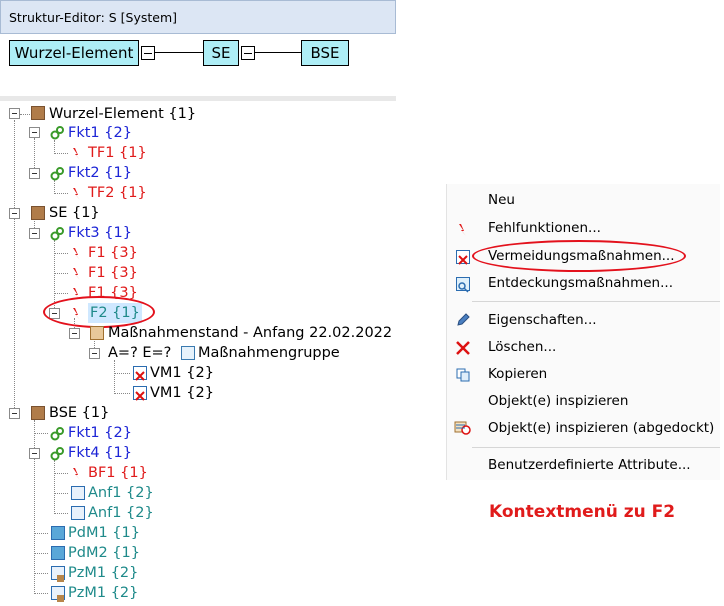 This screenshot has width=724, height=606. What do you see at coordinates (517, 374) in the screenshot?
I see `menu-item-kopieren: Kopieren` at bounding box center [517, 374].